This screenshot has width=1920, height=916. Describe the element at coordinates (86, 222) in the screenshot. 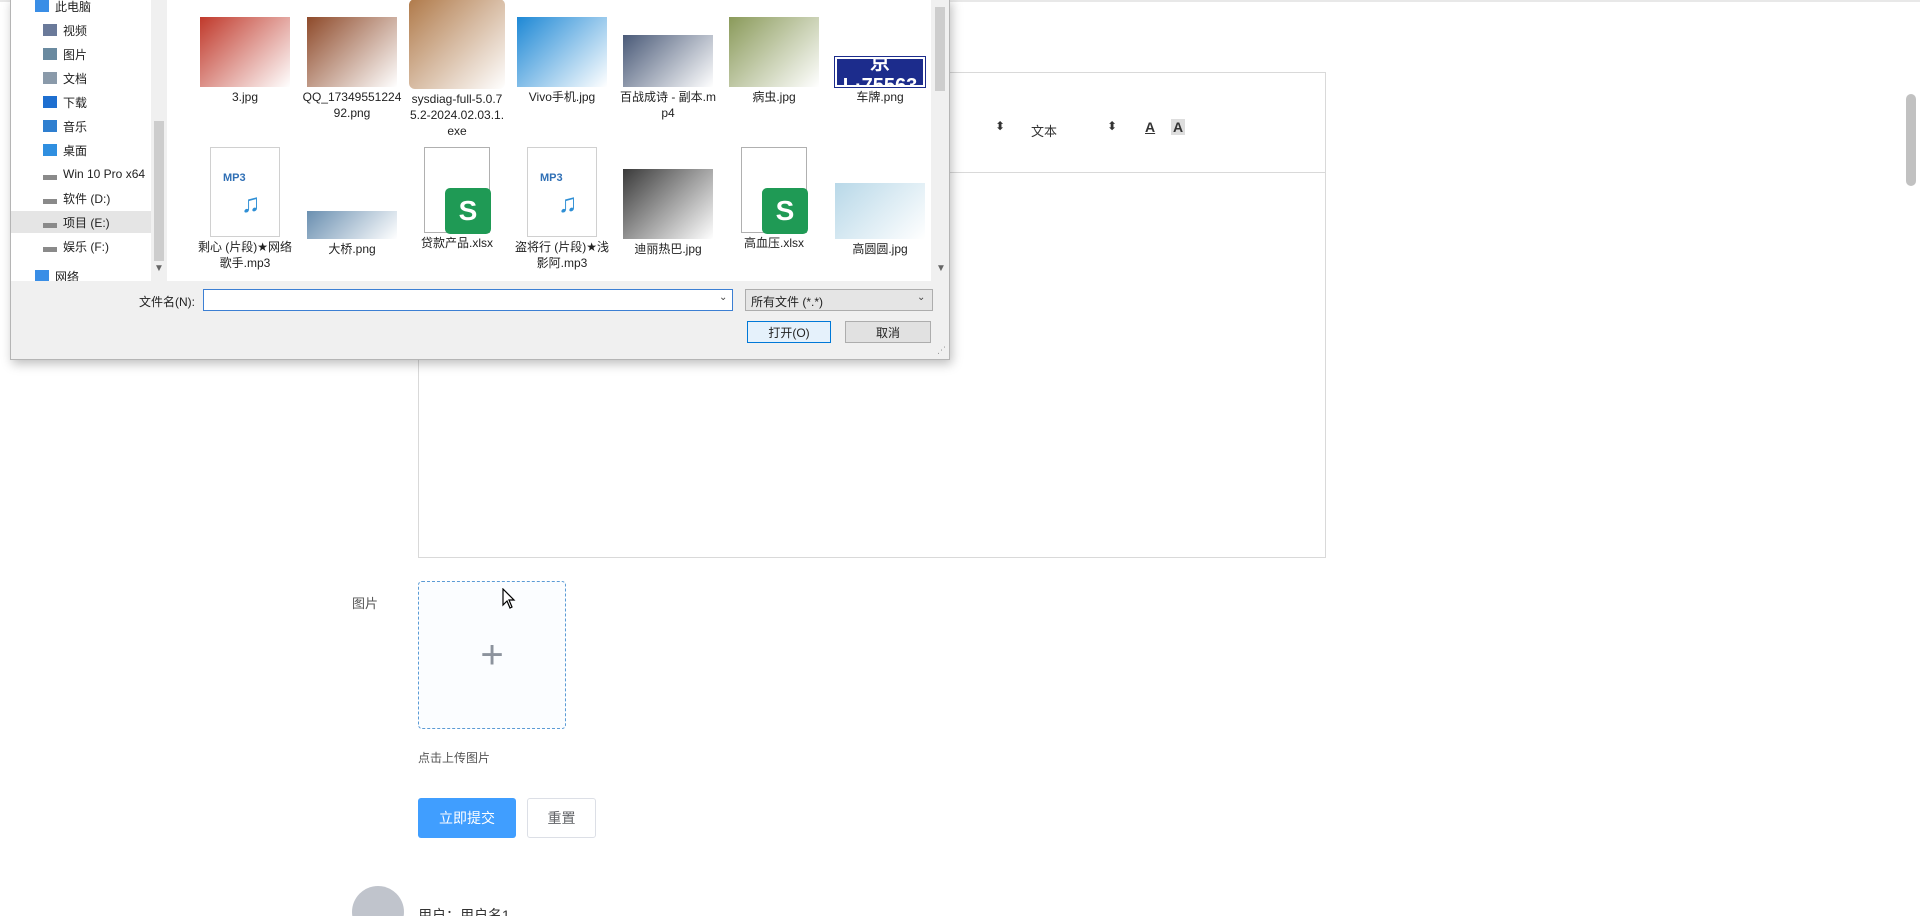

I see `nav-item-label: 项目 (E:)` at that location.